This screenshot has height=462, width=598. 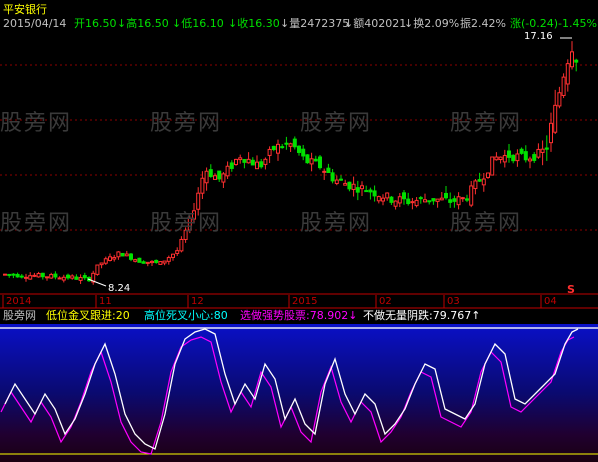 What do you see at coordinates (375, 23) in the screenshot?
I see `amount-label: ↓额402021` at bounding box center [375, 23].